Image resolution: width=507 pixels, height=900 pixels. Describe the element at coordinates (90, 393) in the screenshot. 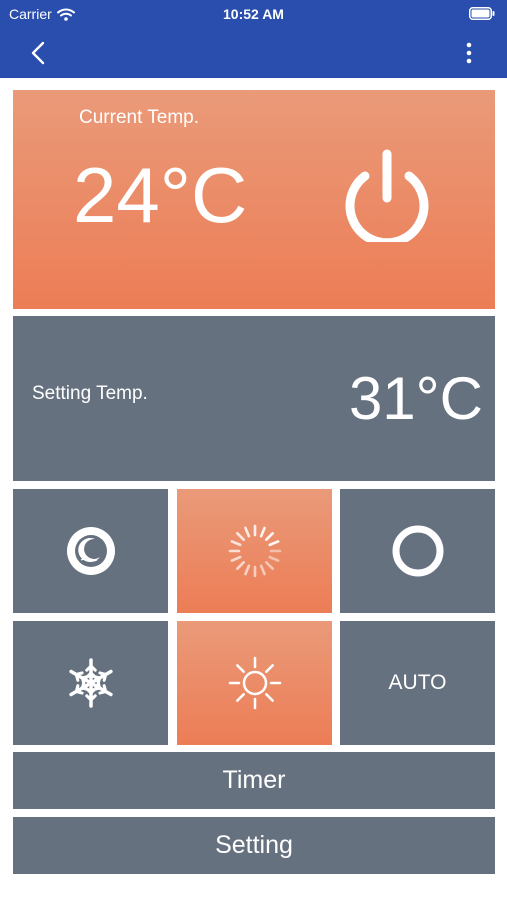

I see `setting-temp-label: Setting Temp.` at that location.